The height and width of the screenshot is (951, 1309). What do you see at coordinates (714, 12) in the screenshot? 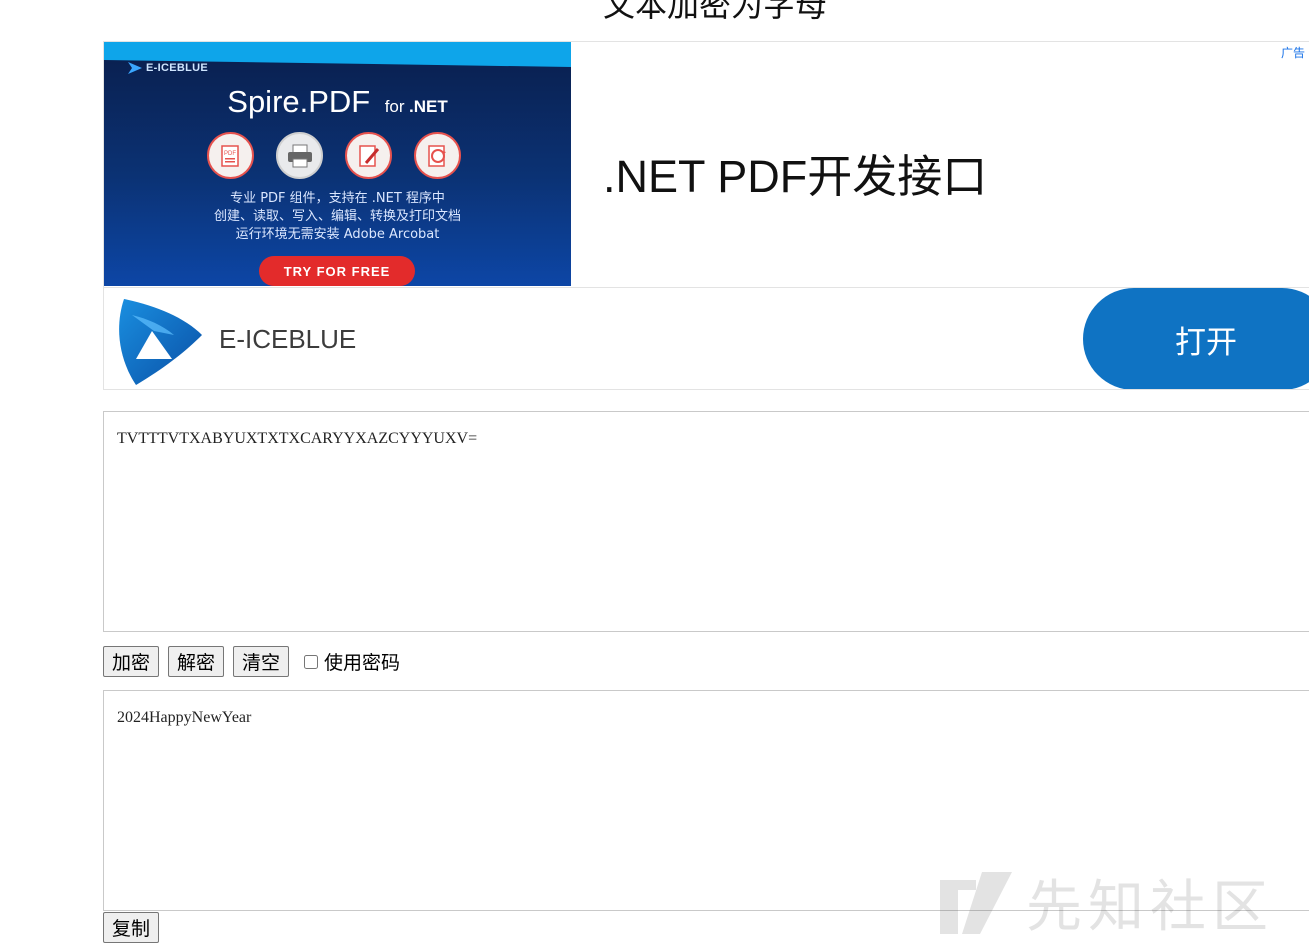
I see `page-title: 文本加密为字母` at bounding box center [714, 12].